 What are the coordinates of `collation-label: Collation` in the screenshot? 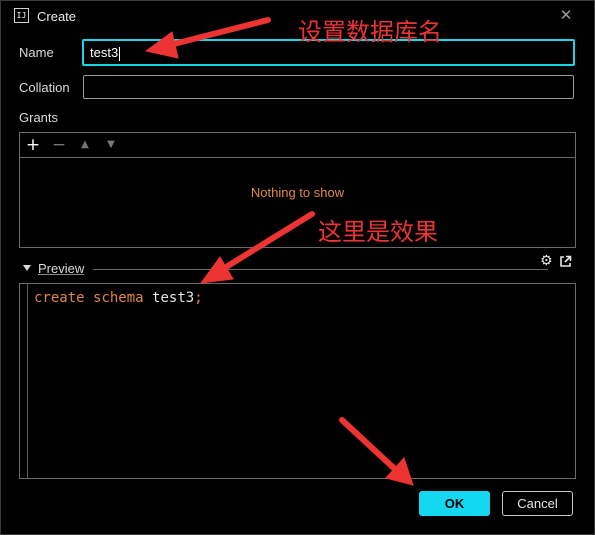 It's located at (44, 87).